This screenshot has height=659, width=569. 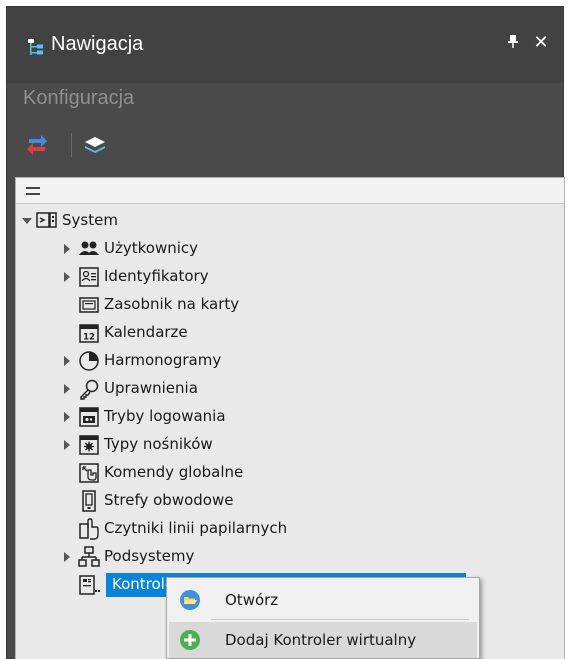 What do you see at coordinates (323, 600) in the screenshot?
I see `menu-item-open: Otwórz` at bounding box center [323, 600].